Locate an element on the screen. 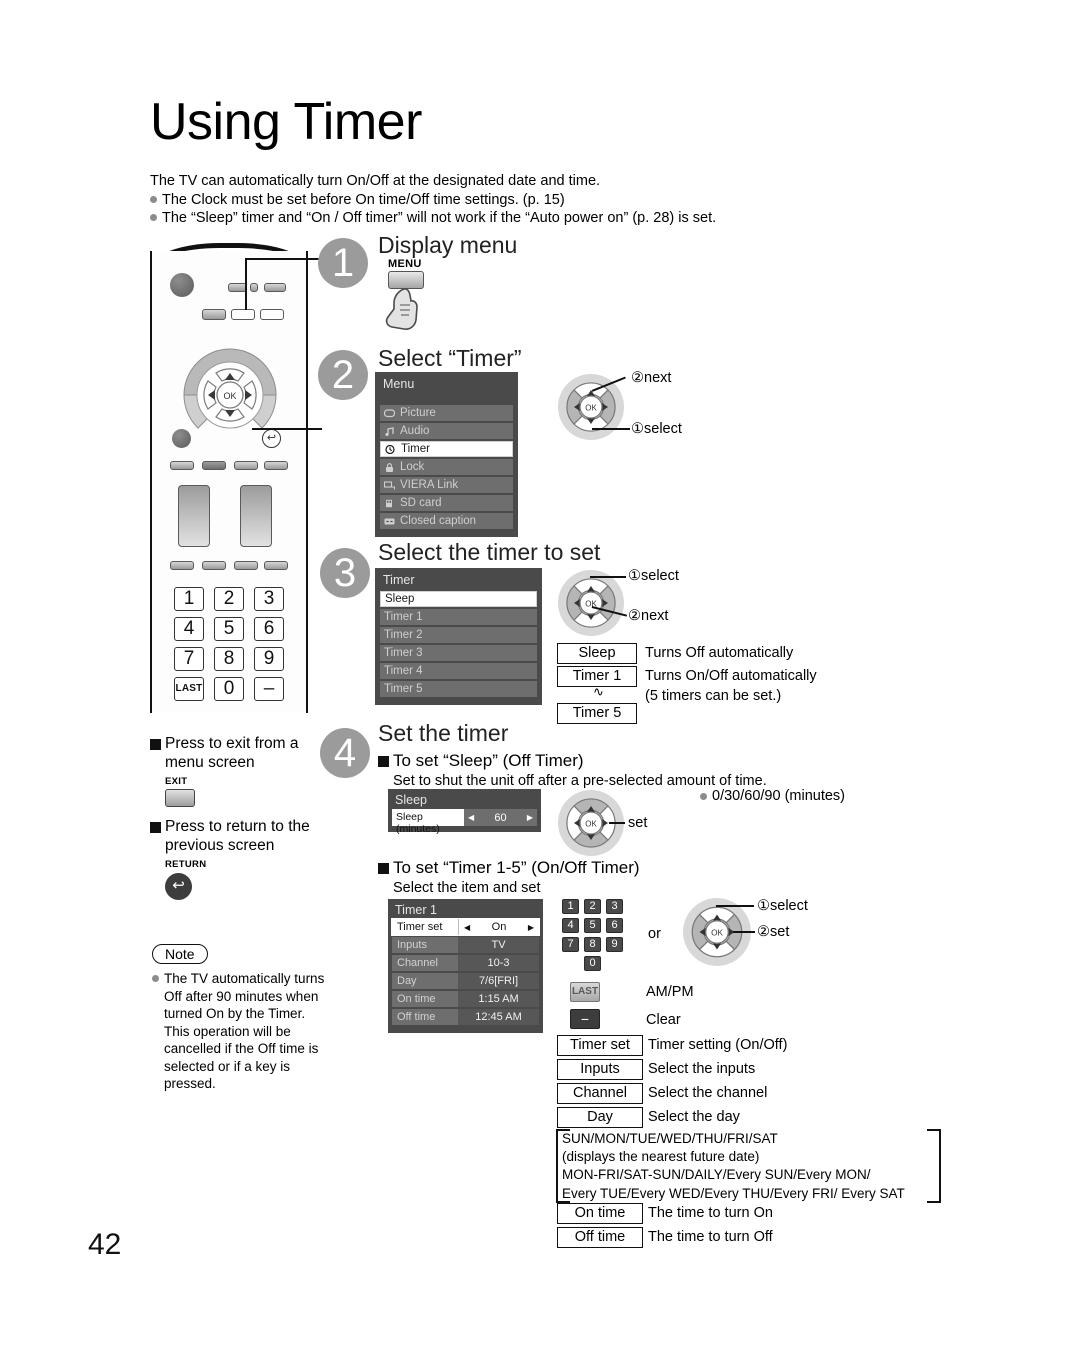  menu-item-timer: Timer is located at coordinates (446, 449).